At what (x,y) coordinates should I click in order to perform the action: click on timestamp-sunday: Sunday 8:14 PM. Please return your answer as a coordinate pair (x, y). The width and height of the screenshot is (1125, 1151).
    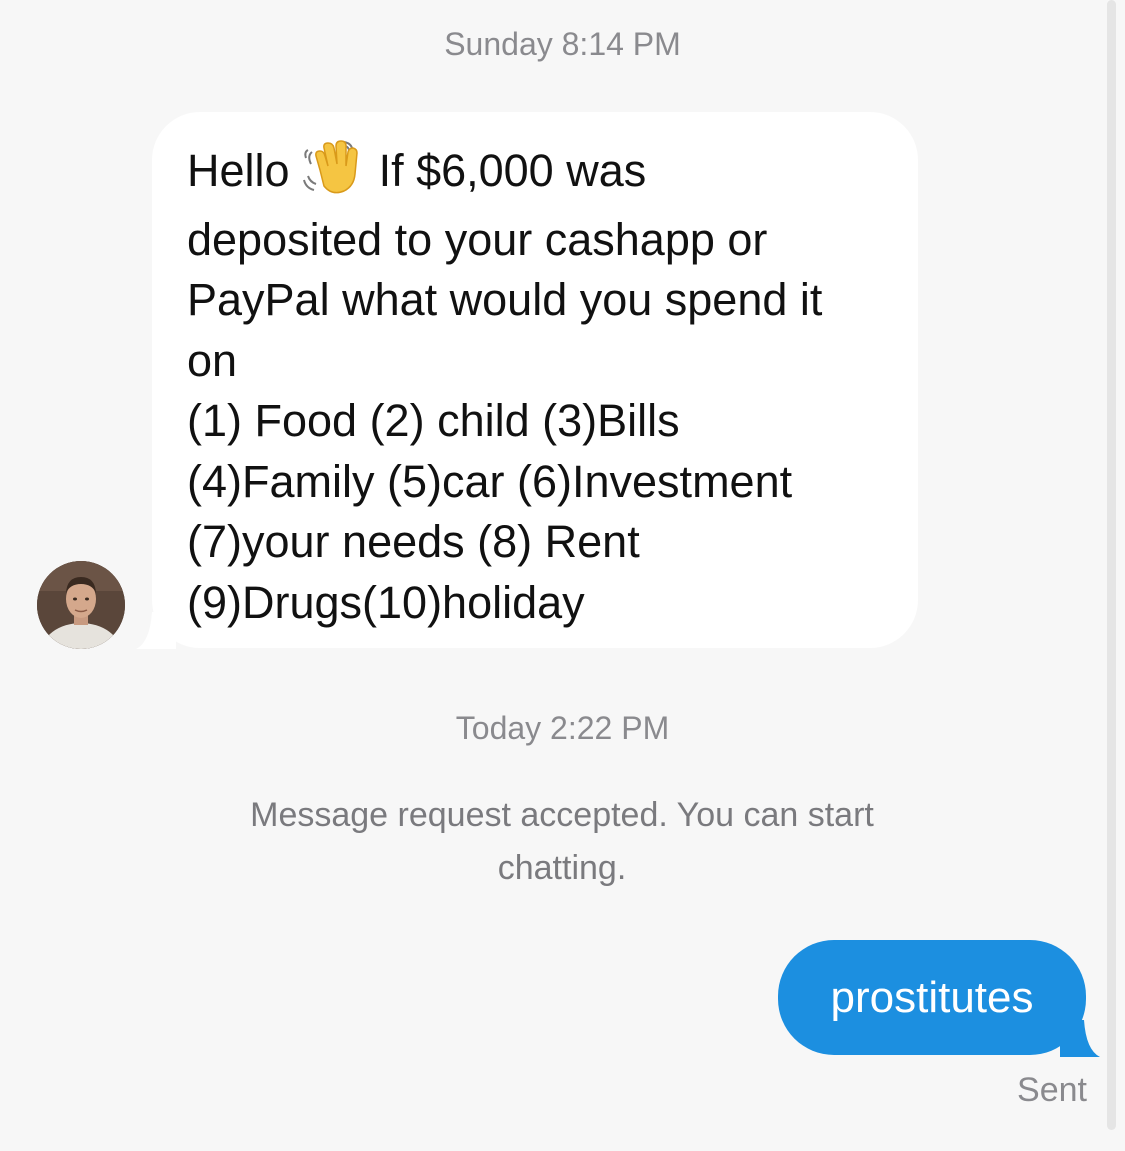
    Looking at the image, I should click on (562, 44).